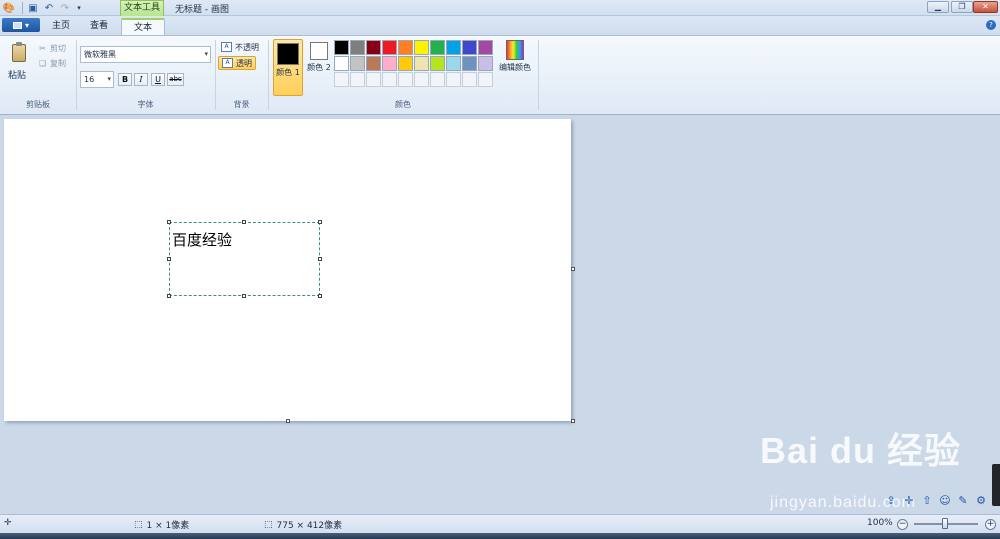 This screenshot has height=539, width=1000. What do you see at coordinates (538, 75) in the screenshot?
I see `group-separator` at bounding box center [538, 75].